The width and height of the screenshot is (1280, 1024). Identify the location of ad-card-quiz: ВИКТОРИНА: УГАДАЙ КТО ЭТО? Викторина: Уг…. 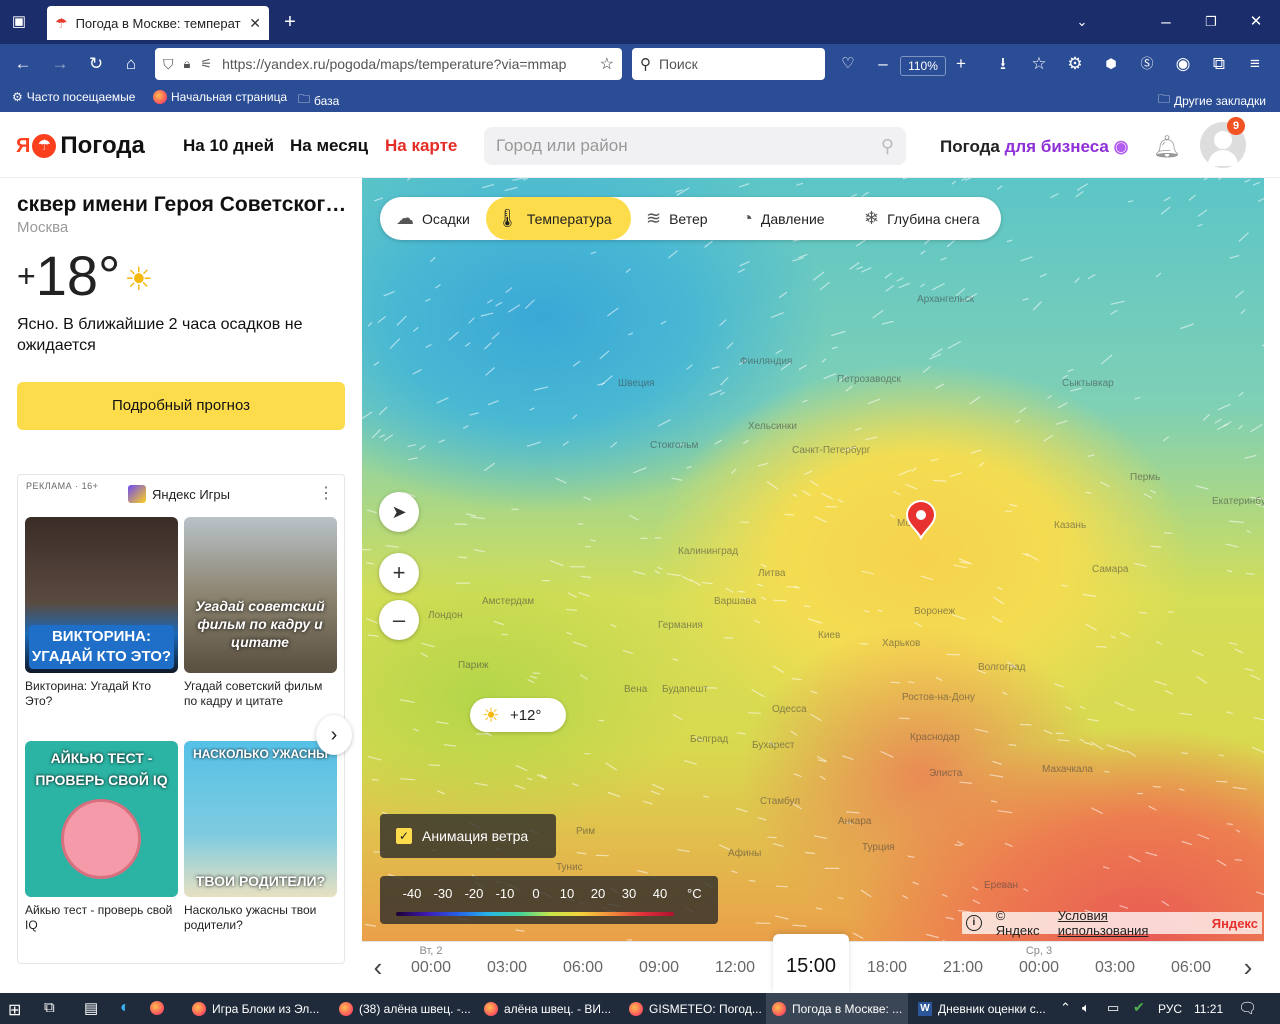
(101, 613).